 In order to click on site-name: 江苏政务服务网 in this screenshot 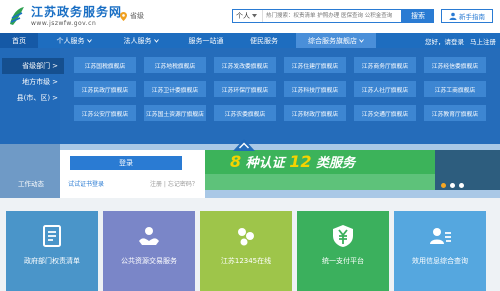, I will do `click(76, 11)`.